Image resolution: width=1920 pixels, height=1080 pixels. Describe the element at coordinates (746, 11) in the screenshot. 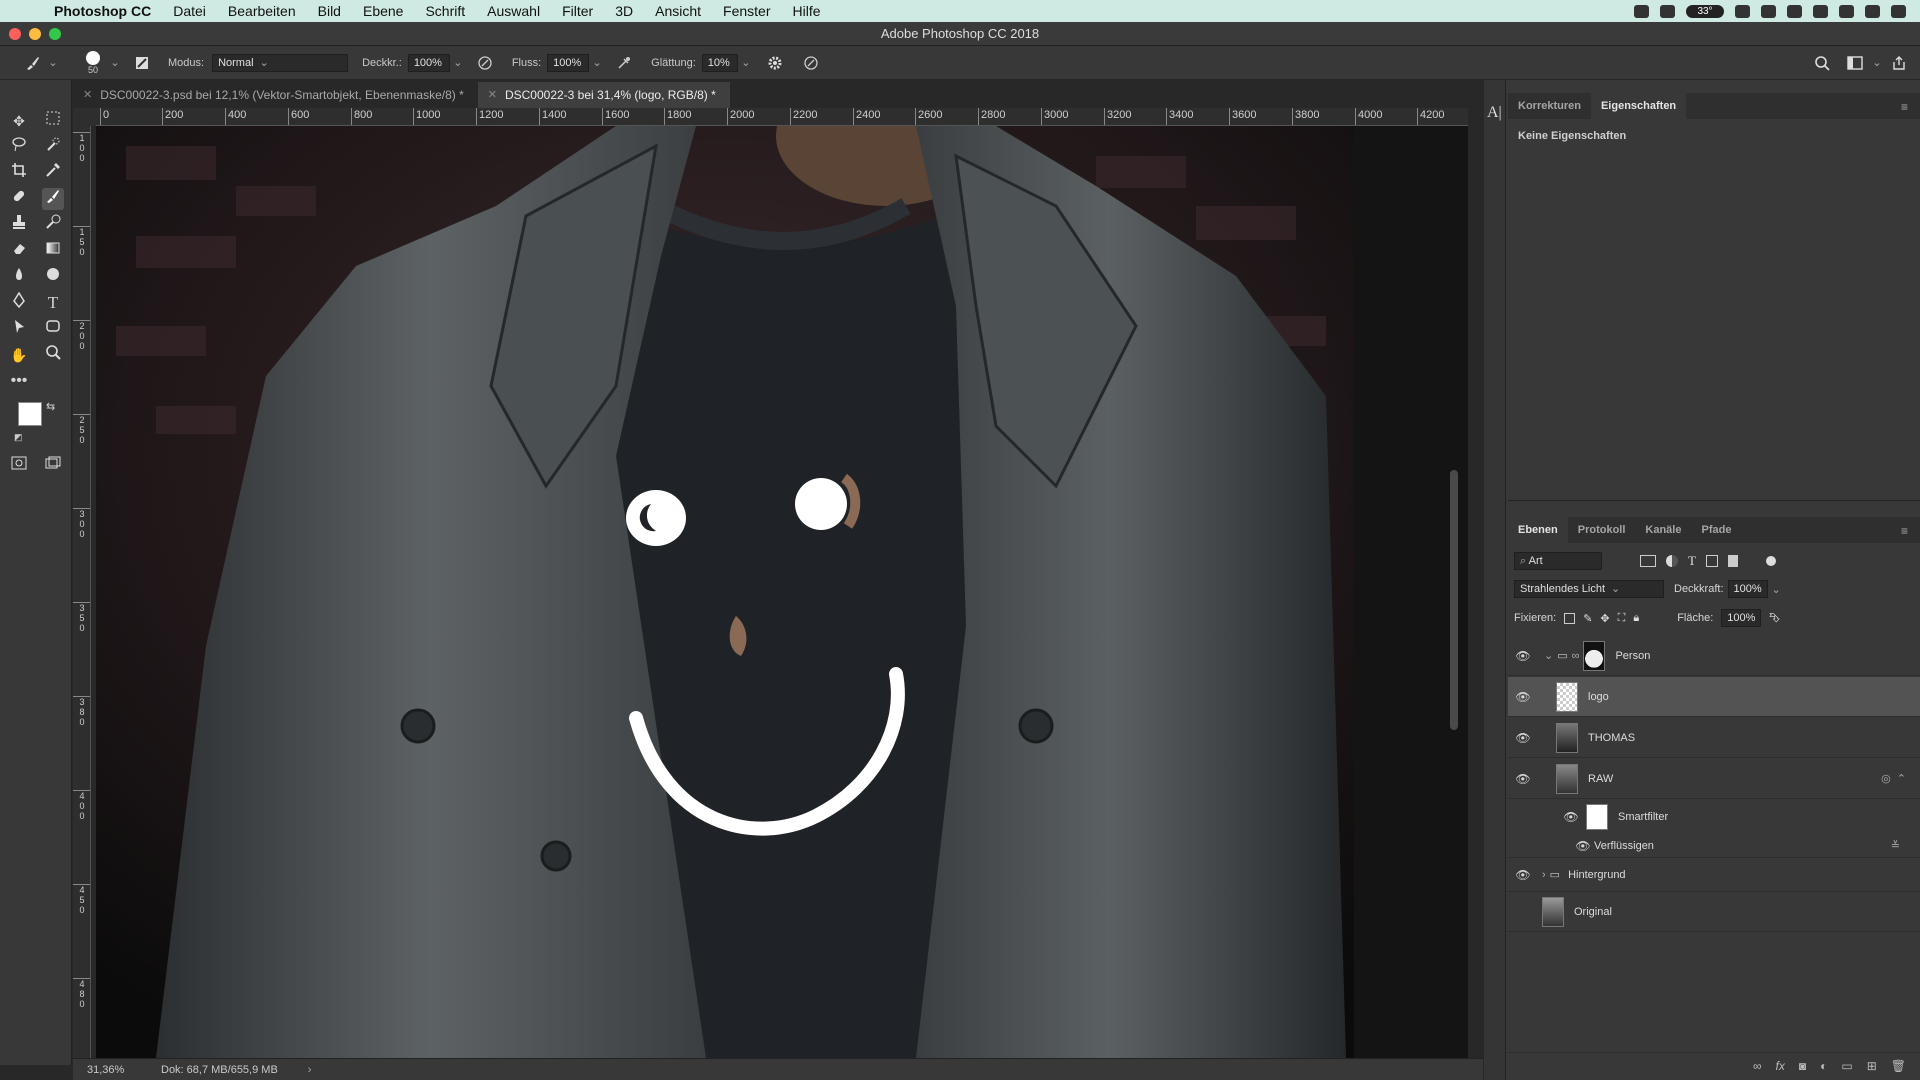

I see `menu-fenster: Fenster` at that location.